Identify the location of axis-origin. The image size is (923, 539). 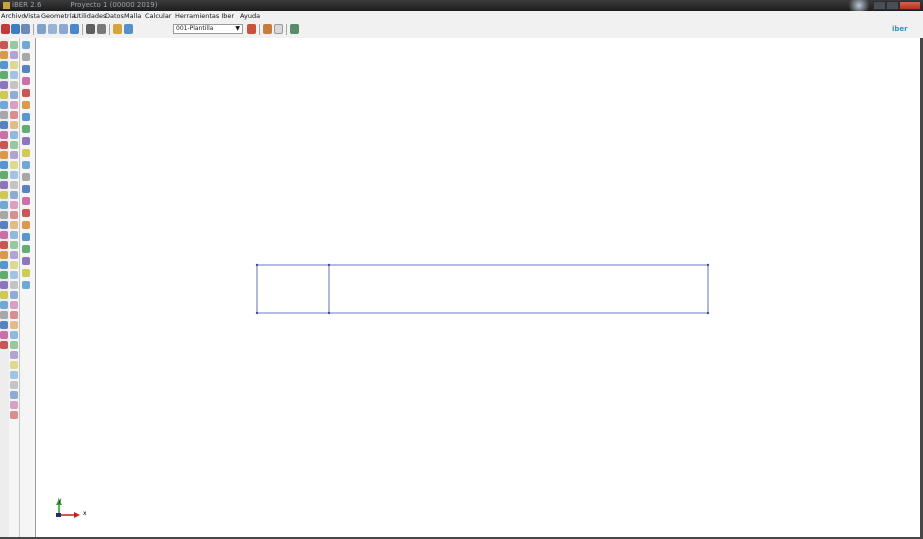
(58, 515).